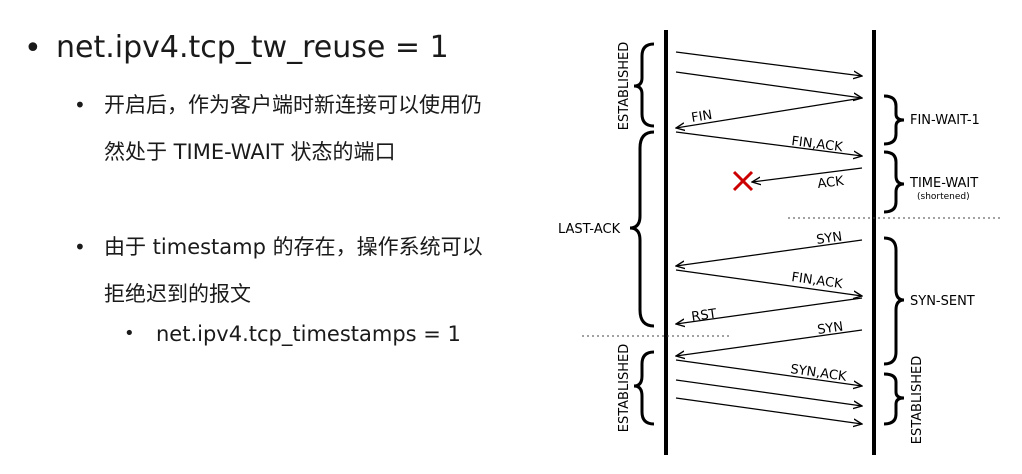  What do you see at coordinates (308, 334) in the screenshot?
I see `sub-sub-bullet-text: net.ipv4.tcp_timestamps = 1` at bounding box center [308, 334].